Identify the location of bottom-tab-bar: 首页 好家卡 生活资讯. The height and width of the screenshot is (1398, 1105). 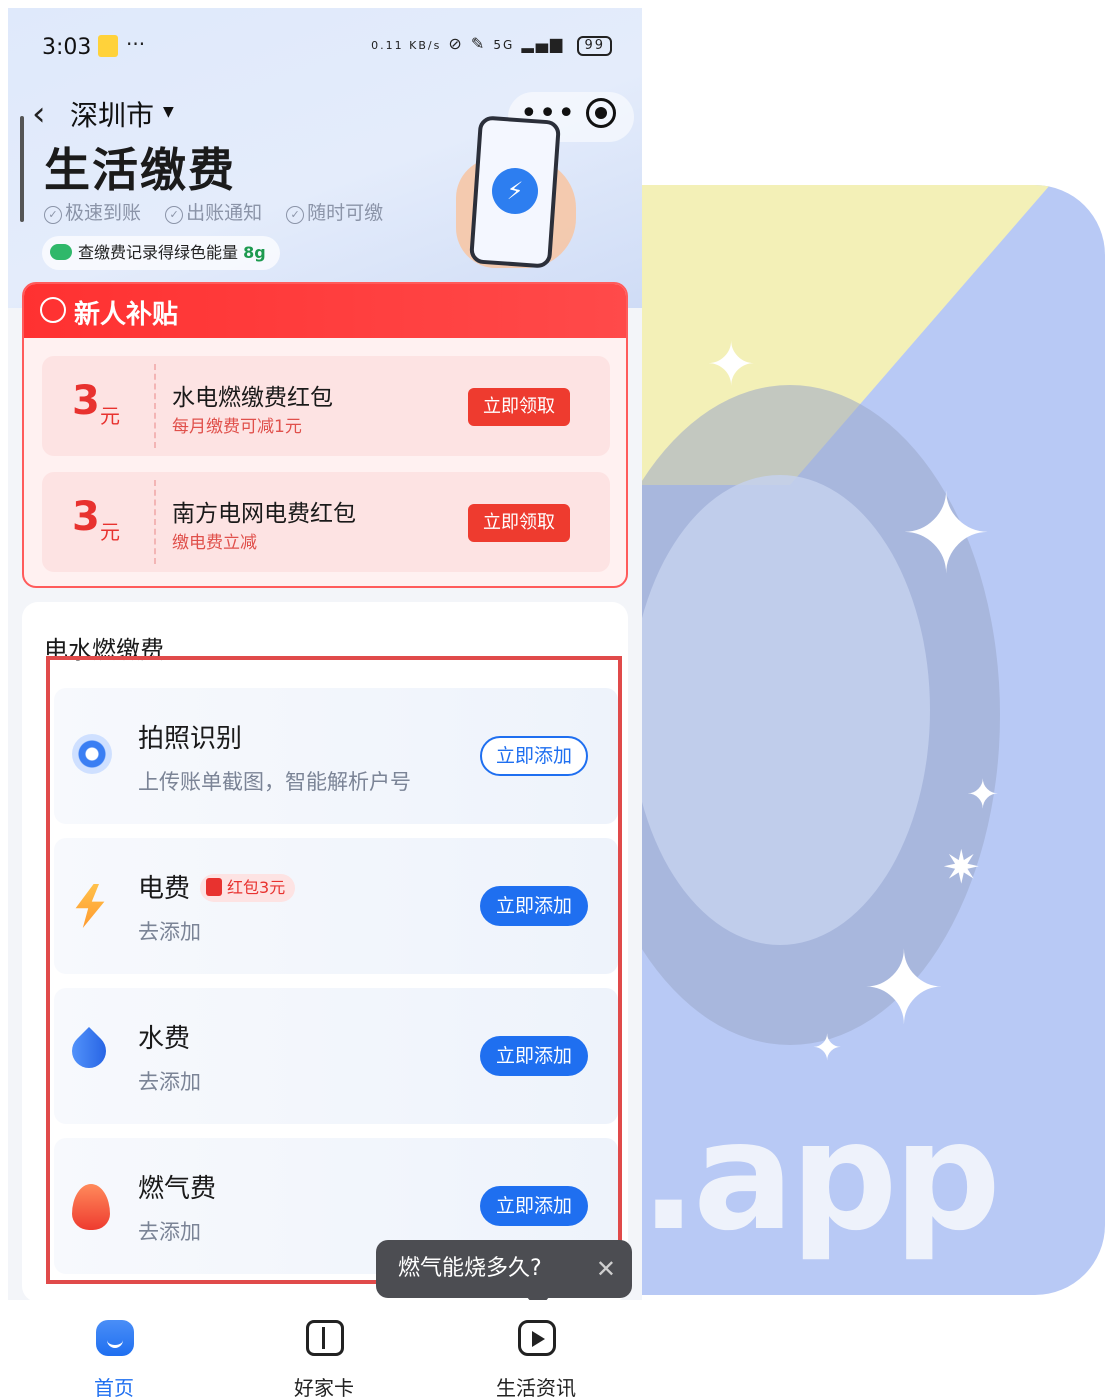
(552, 1349).